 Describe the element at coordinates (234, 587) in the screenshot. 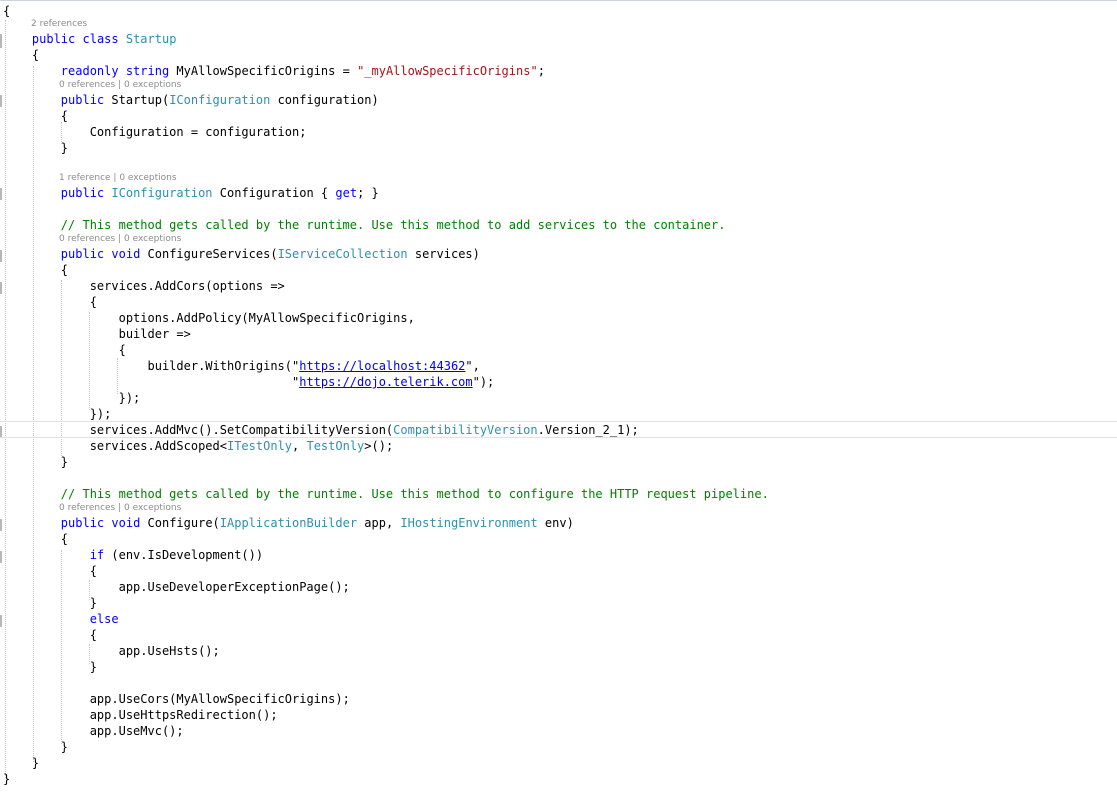

I see `code-line: app.UseDeveloperExceptionPage();` at that location.